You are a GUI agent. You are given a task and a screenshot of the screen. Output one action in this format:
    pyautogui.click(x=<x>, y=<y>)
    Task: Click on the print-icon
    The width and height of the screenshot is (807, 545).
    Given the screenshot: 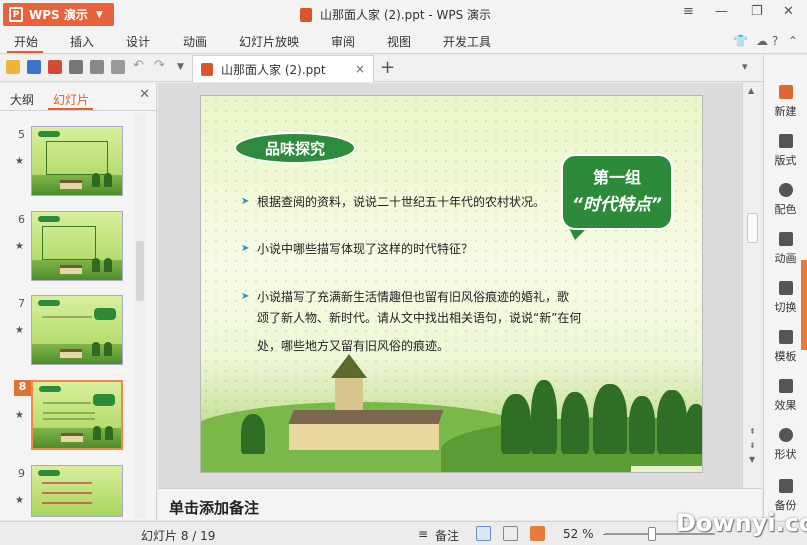 What is the action you would take?
    pyautogui.click(x=76, y=67)
    